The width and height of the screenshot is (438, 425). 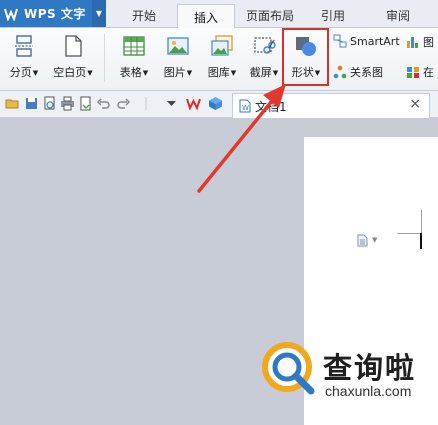 What do you see at coordinates (20, 72) in the screenshot?
I see `page-break-label: 分页` at bounding box center [20, 72].